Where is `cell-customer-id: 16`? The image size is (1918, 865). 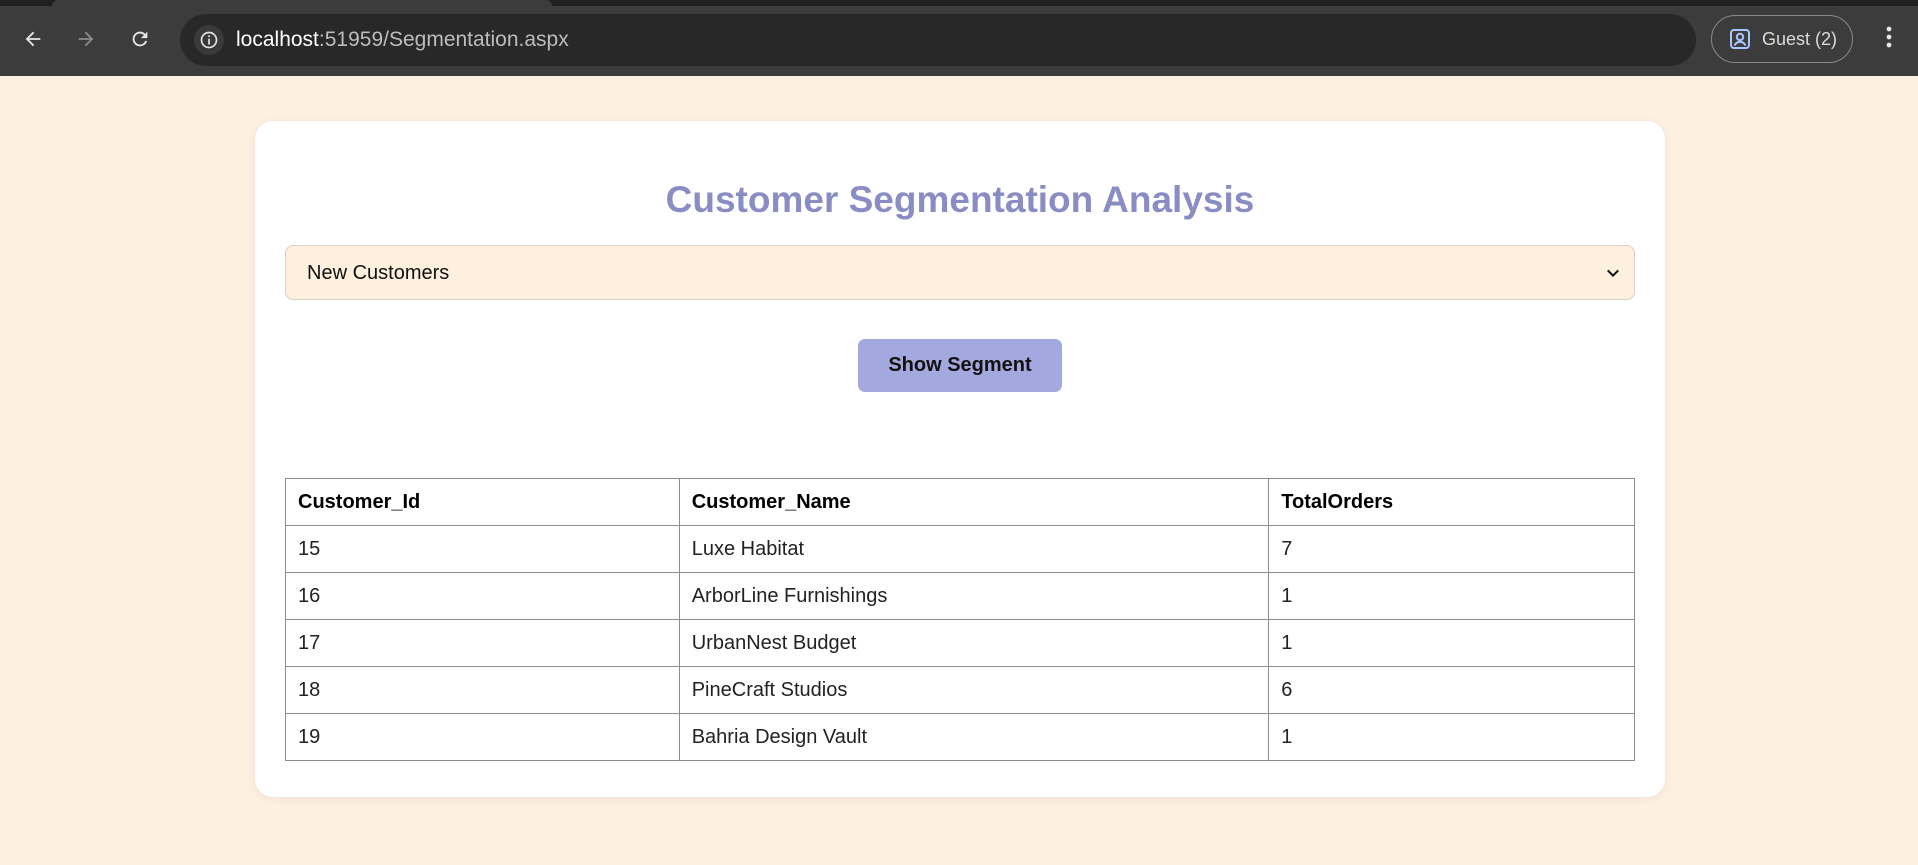 cell-customer-id: 16 is located at coordinates (482, 596).